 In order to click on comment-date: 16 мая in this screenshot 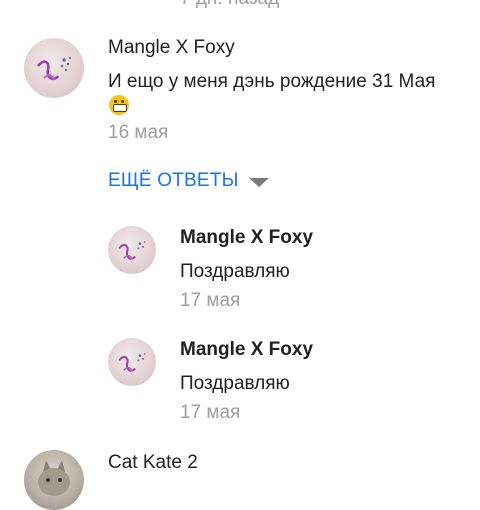, I will do `click(138, 132)`.